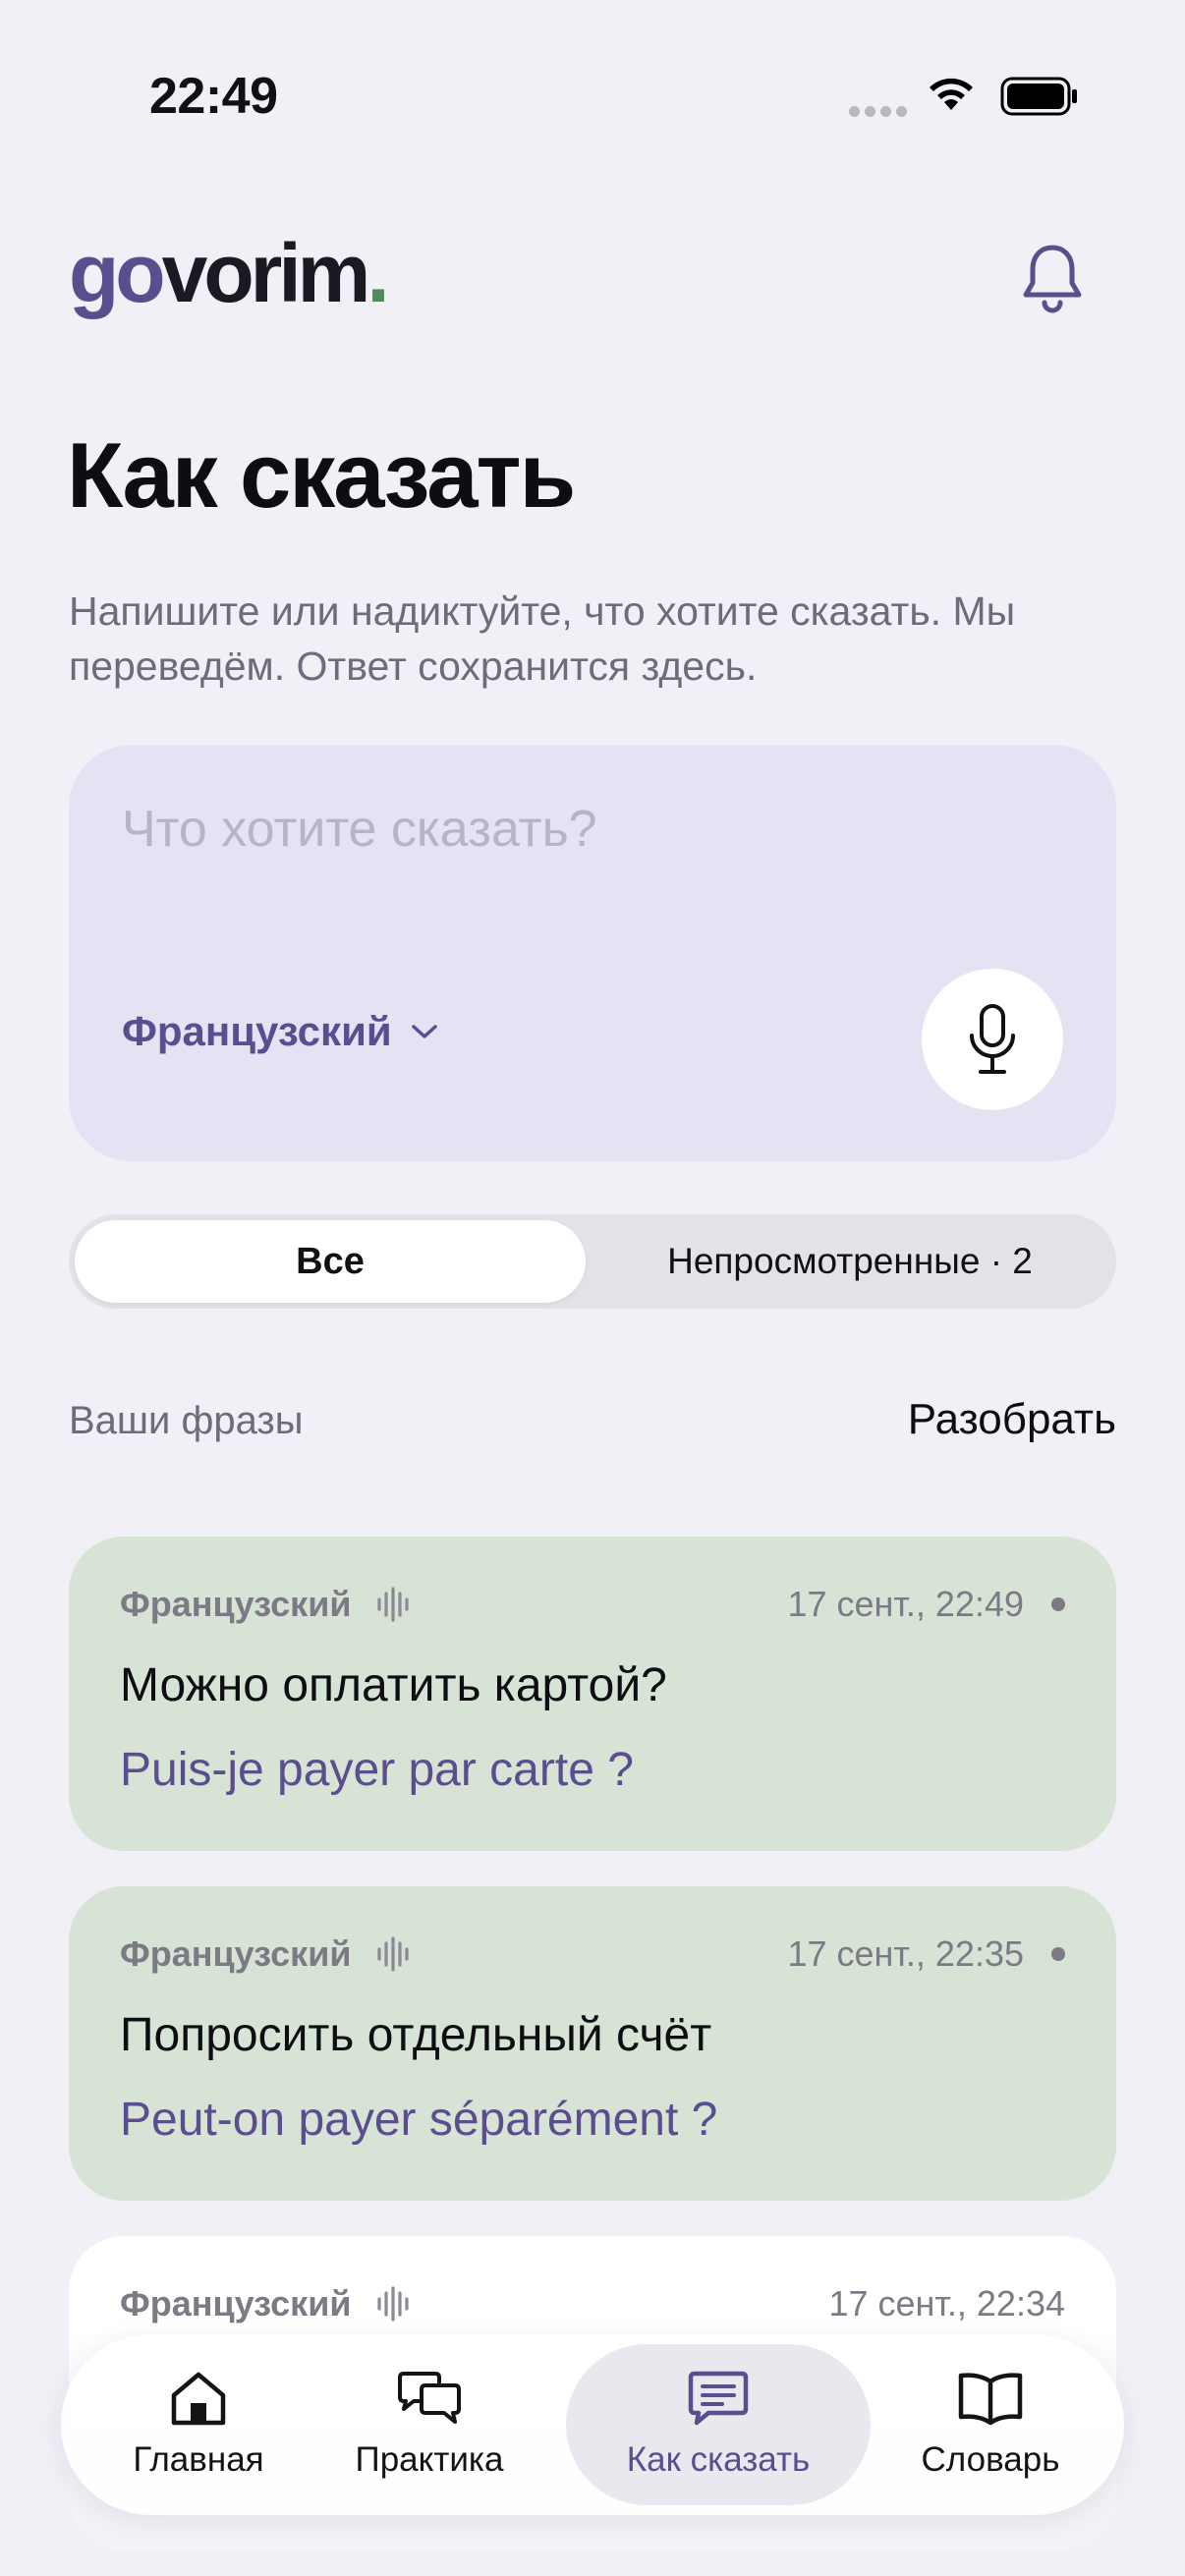  I want to click on tab-bar: Главная Практика Как сказать Словарь, so click(592, 2424).